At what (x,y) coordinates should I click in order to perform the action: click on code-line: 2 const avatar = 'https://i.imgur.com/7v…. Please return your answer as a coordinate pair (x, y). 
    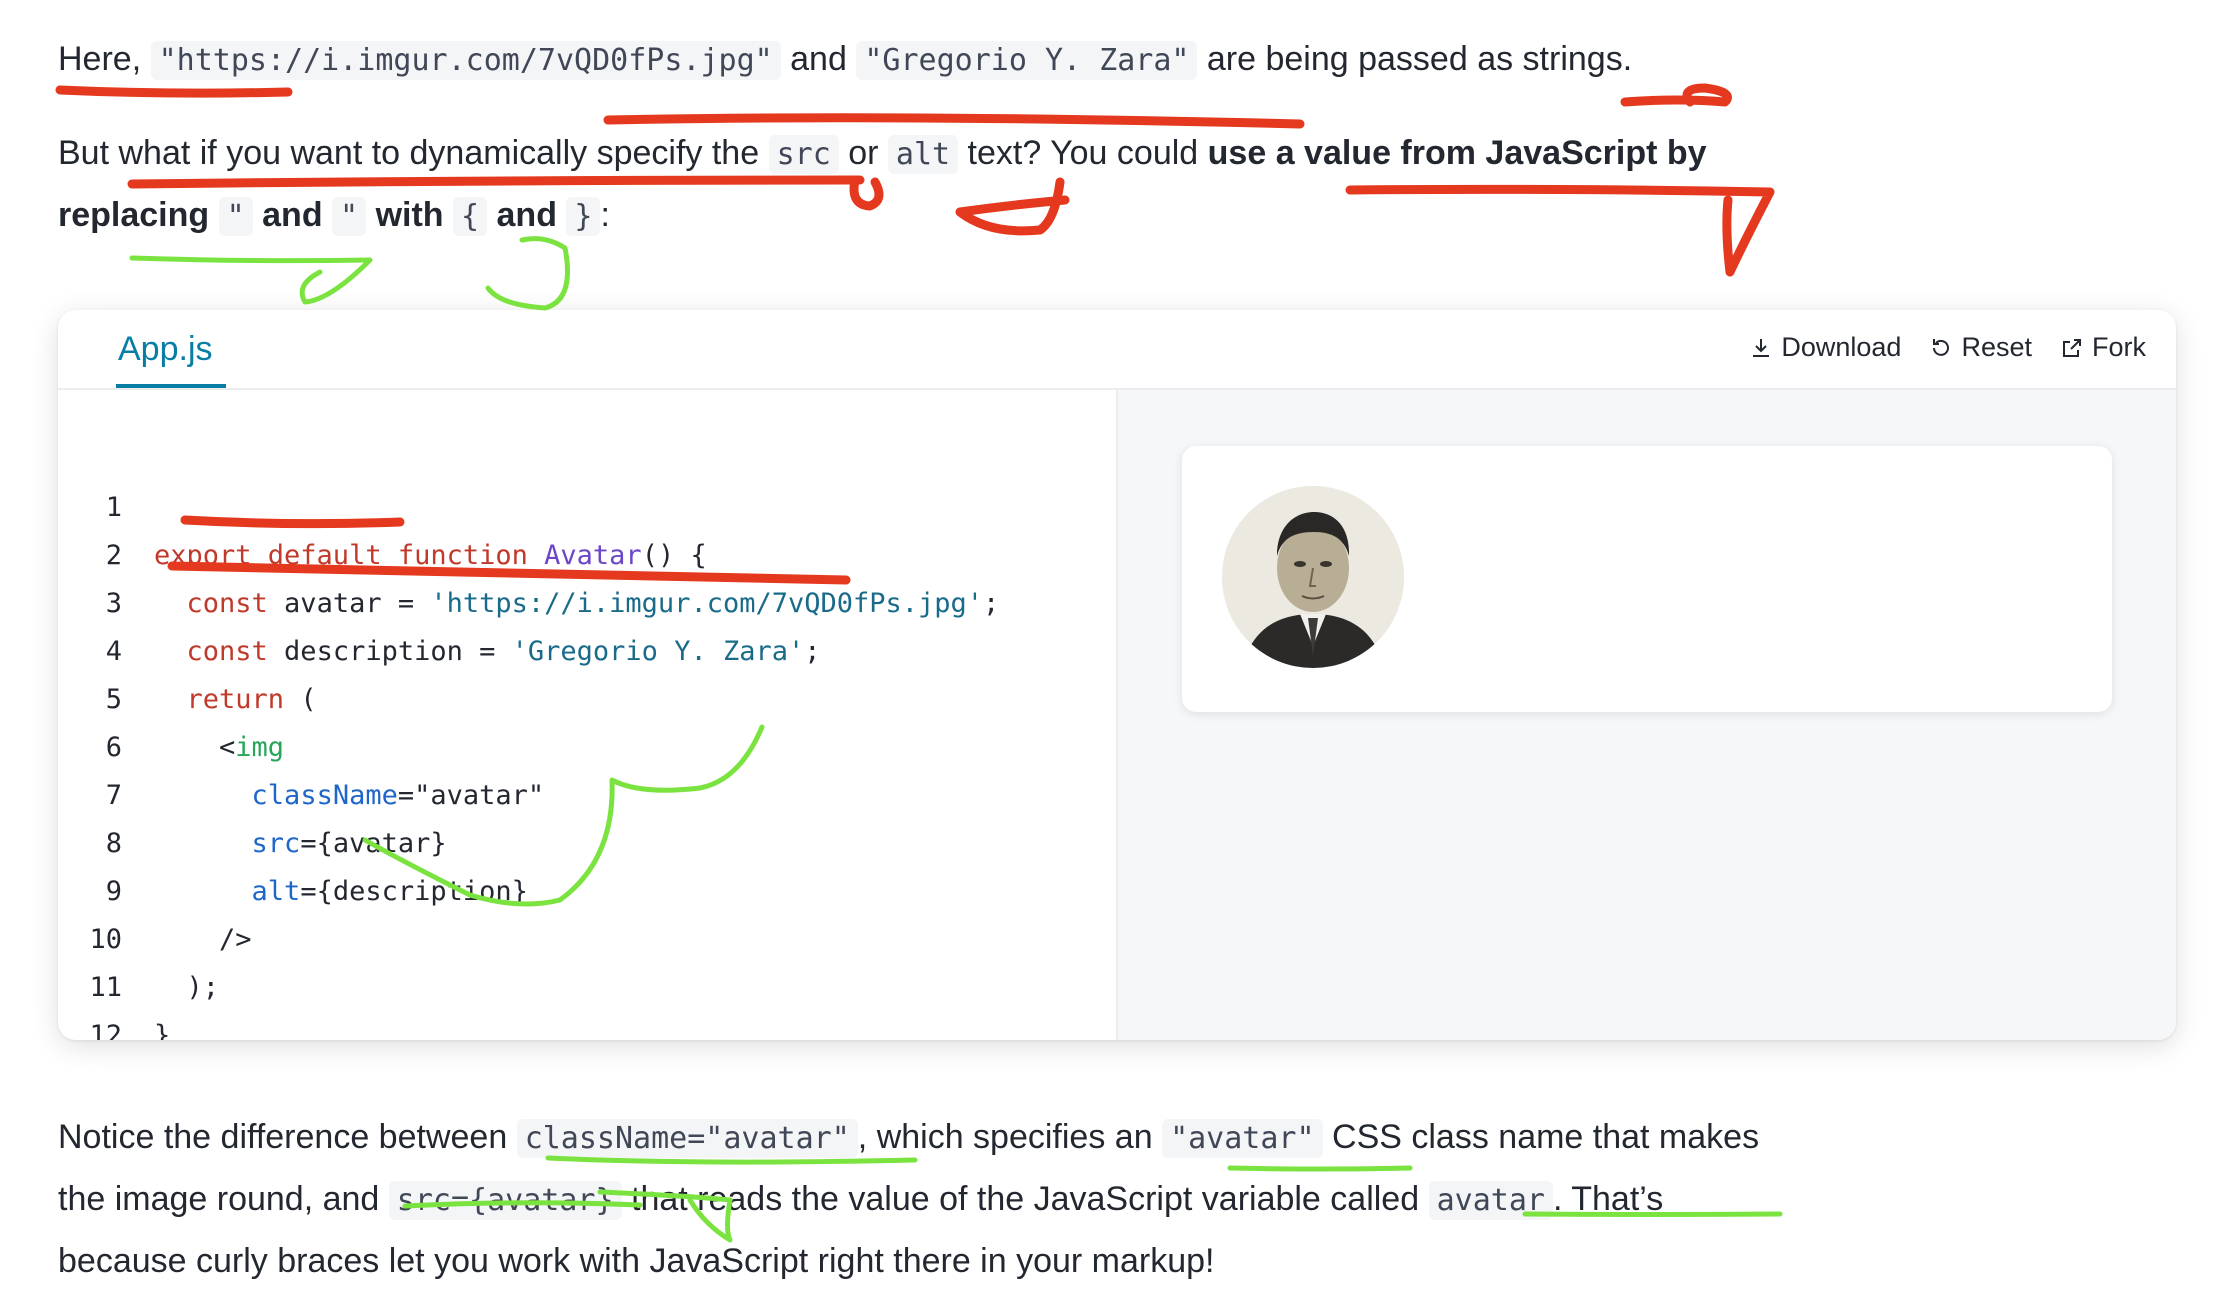
    Looking at the image, I should click on (529, 551).